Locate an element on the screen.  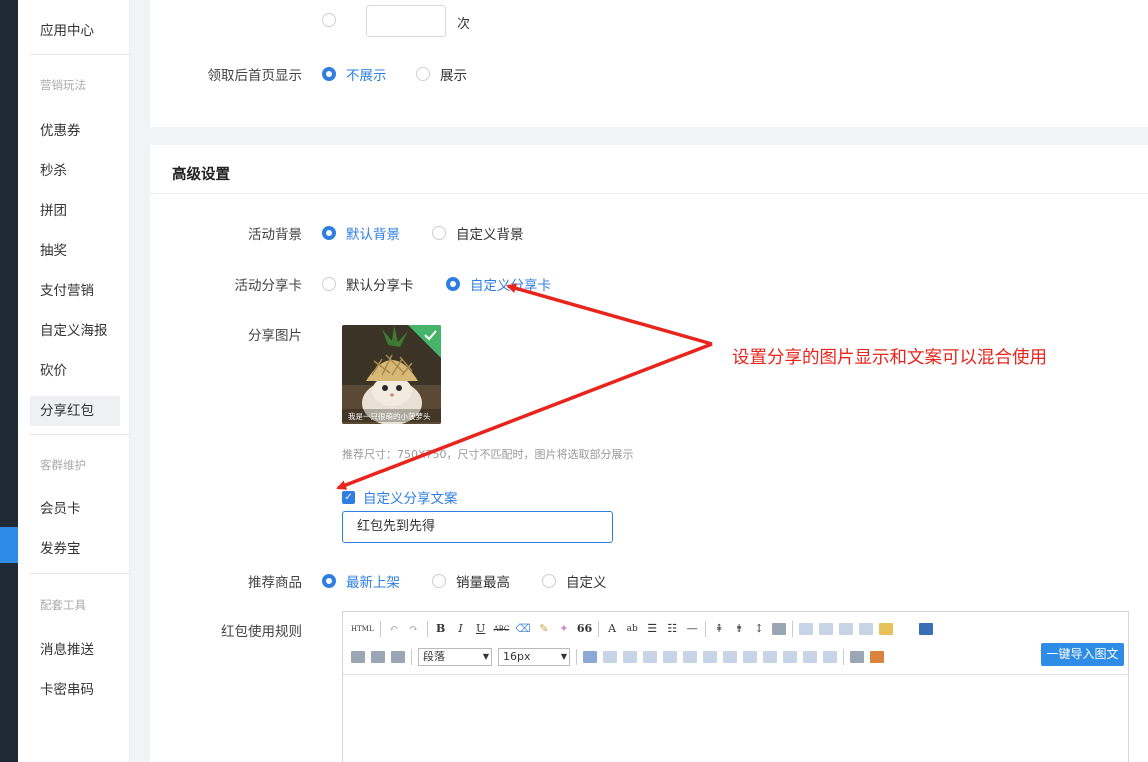
delete-table-icon is located at coordinates (610, 657).